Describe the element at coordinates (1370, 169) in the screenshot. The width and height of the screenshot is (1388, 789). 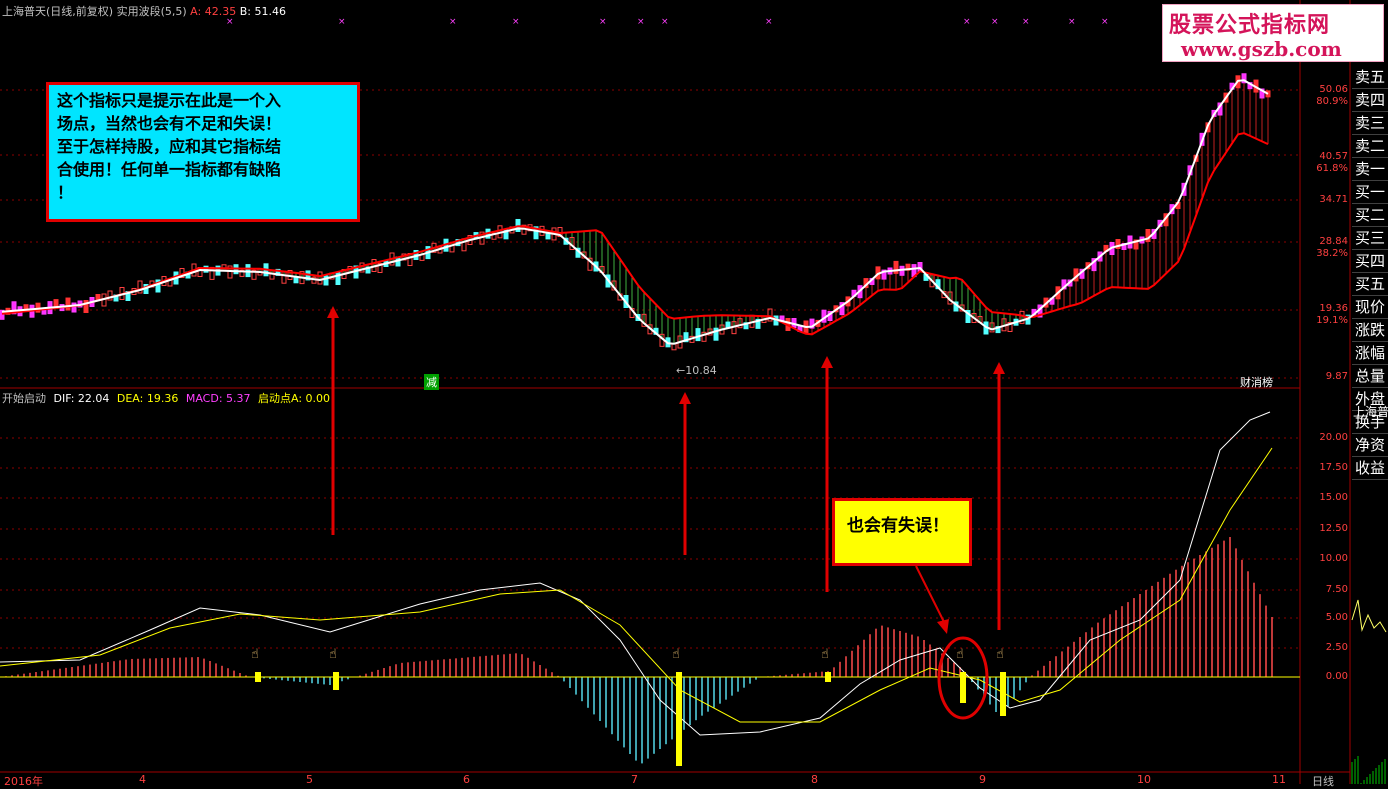
I see `quote-row-label: 卖一` at that location.